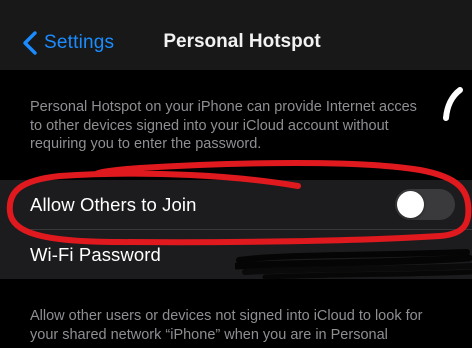 The image size is (472, 348). What do you see at coordinates (353, 264) in the screenshot?
I see `redaction-scribble` at bounding box center [353, 264].